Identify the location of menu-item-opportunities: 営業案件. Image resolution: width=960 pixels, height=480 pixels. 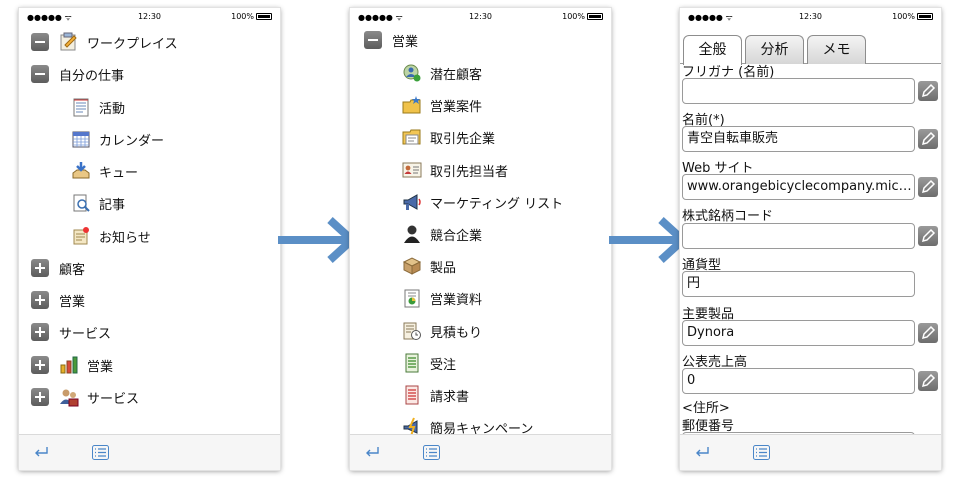
(442, 105).